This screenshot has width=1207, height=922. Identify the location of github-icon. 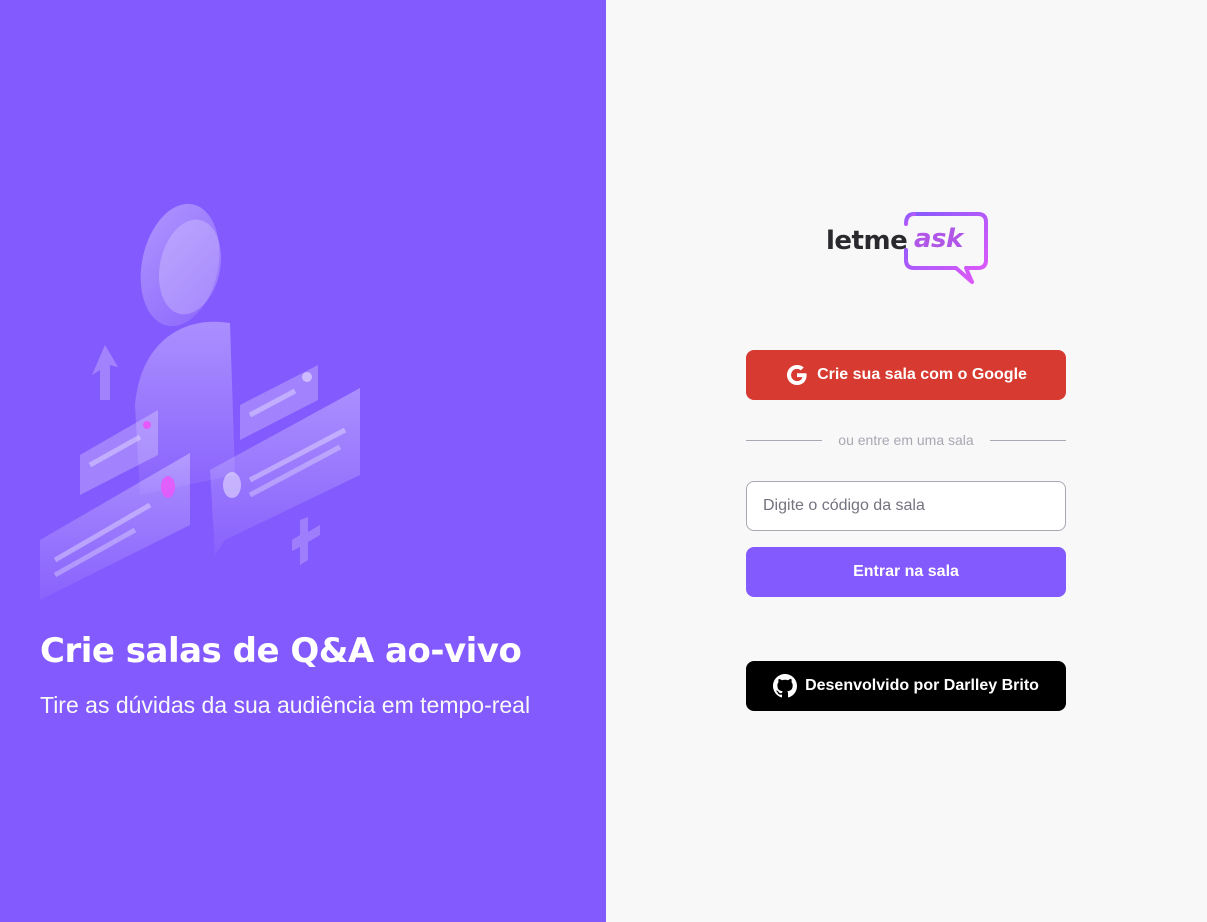
(785, 686).